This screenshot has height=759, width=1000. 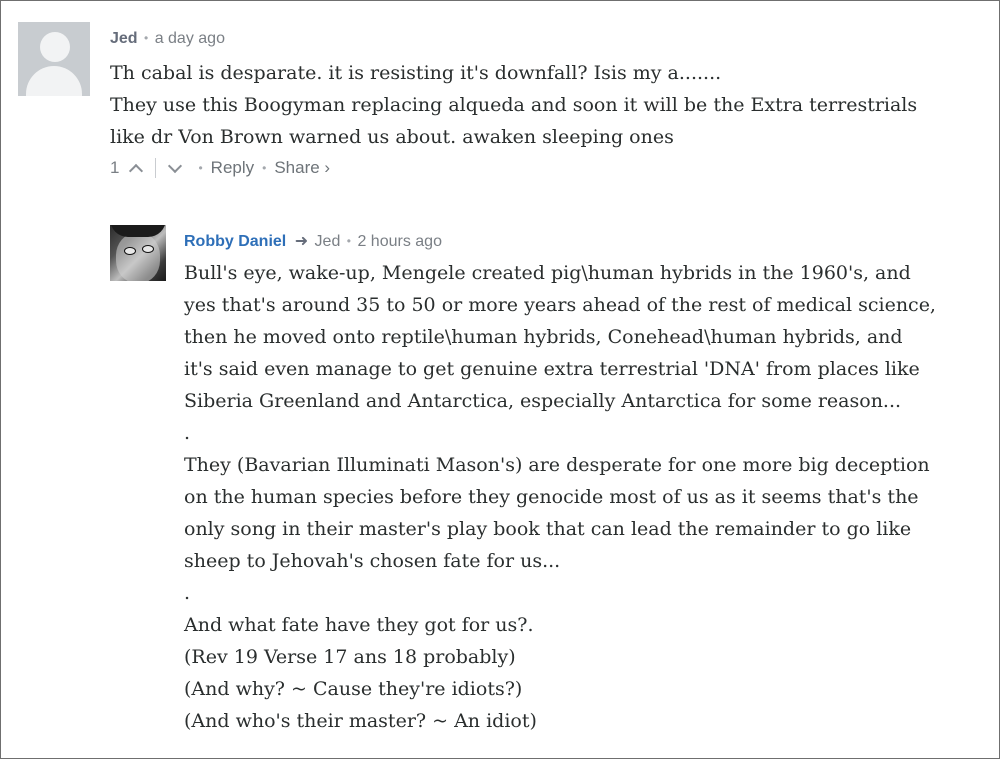 I want to click on avatar-face, so click(x=138, y=257).